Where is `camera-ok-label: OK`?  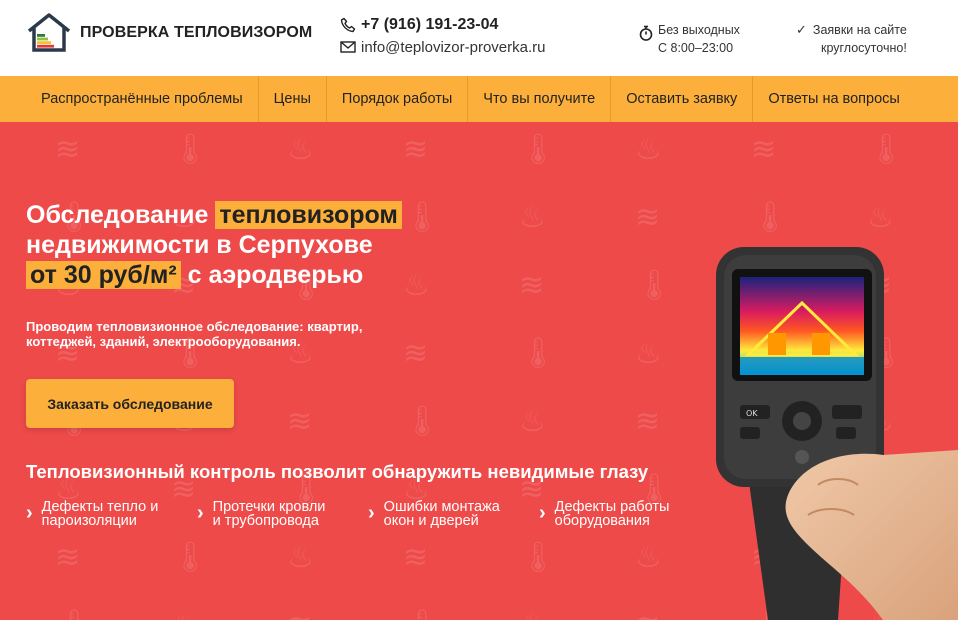 camera-ok-label: OK is located at coordinates (752, 413).